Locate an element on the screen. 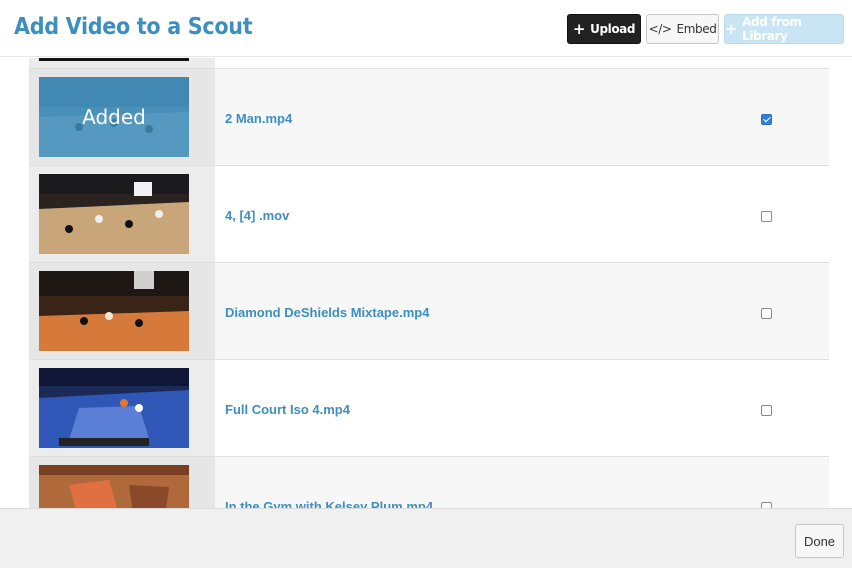  added-overlay: Added is located at coordinates (114, 117).